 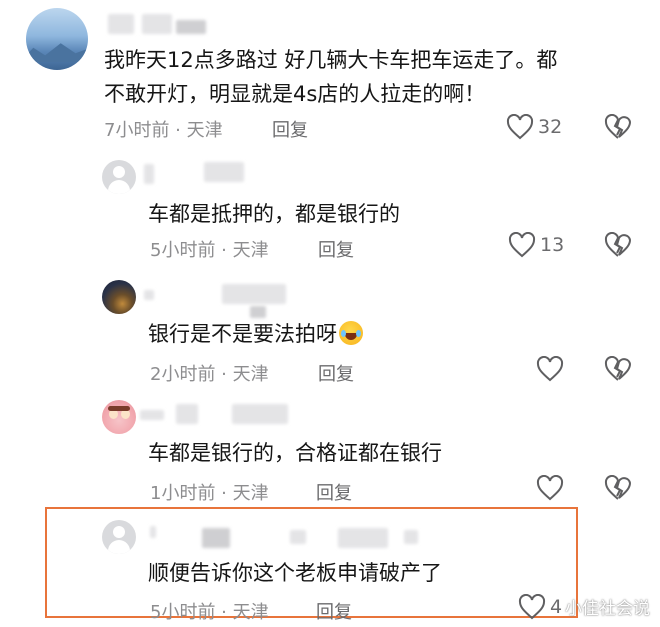 What do you see at coordinates (295, 94) in the screenshot?
I see `comment-text: 不敢开灯，明显就是4s店的人拉走的啊！` at bounding box center [295, 94].